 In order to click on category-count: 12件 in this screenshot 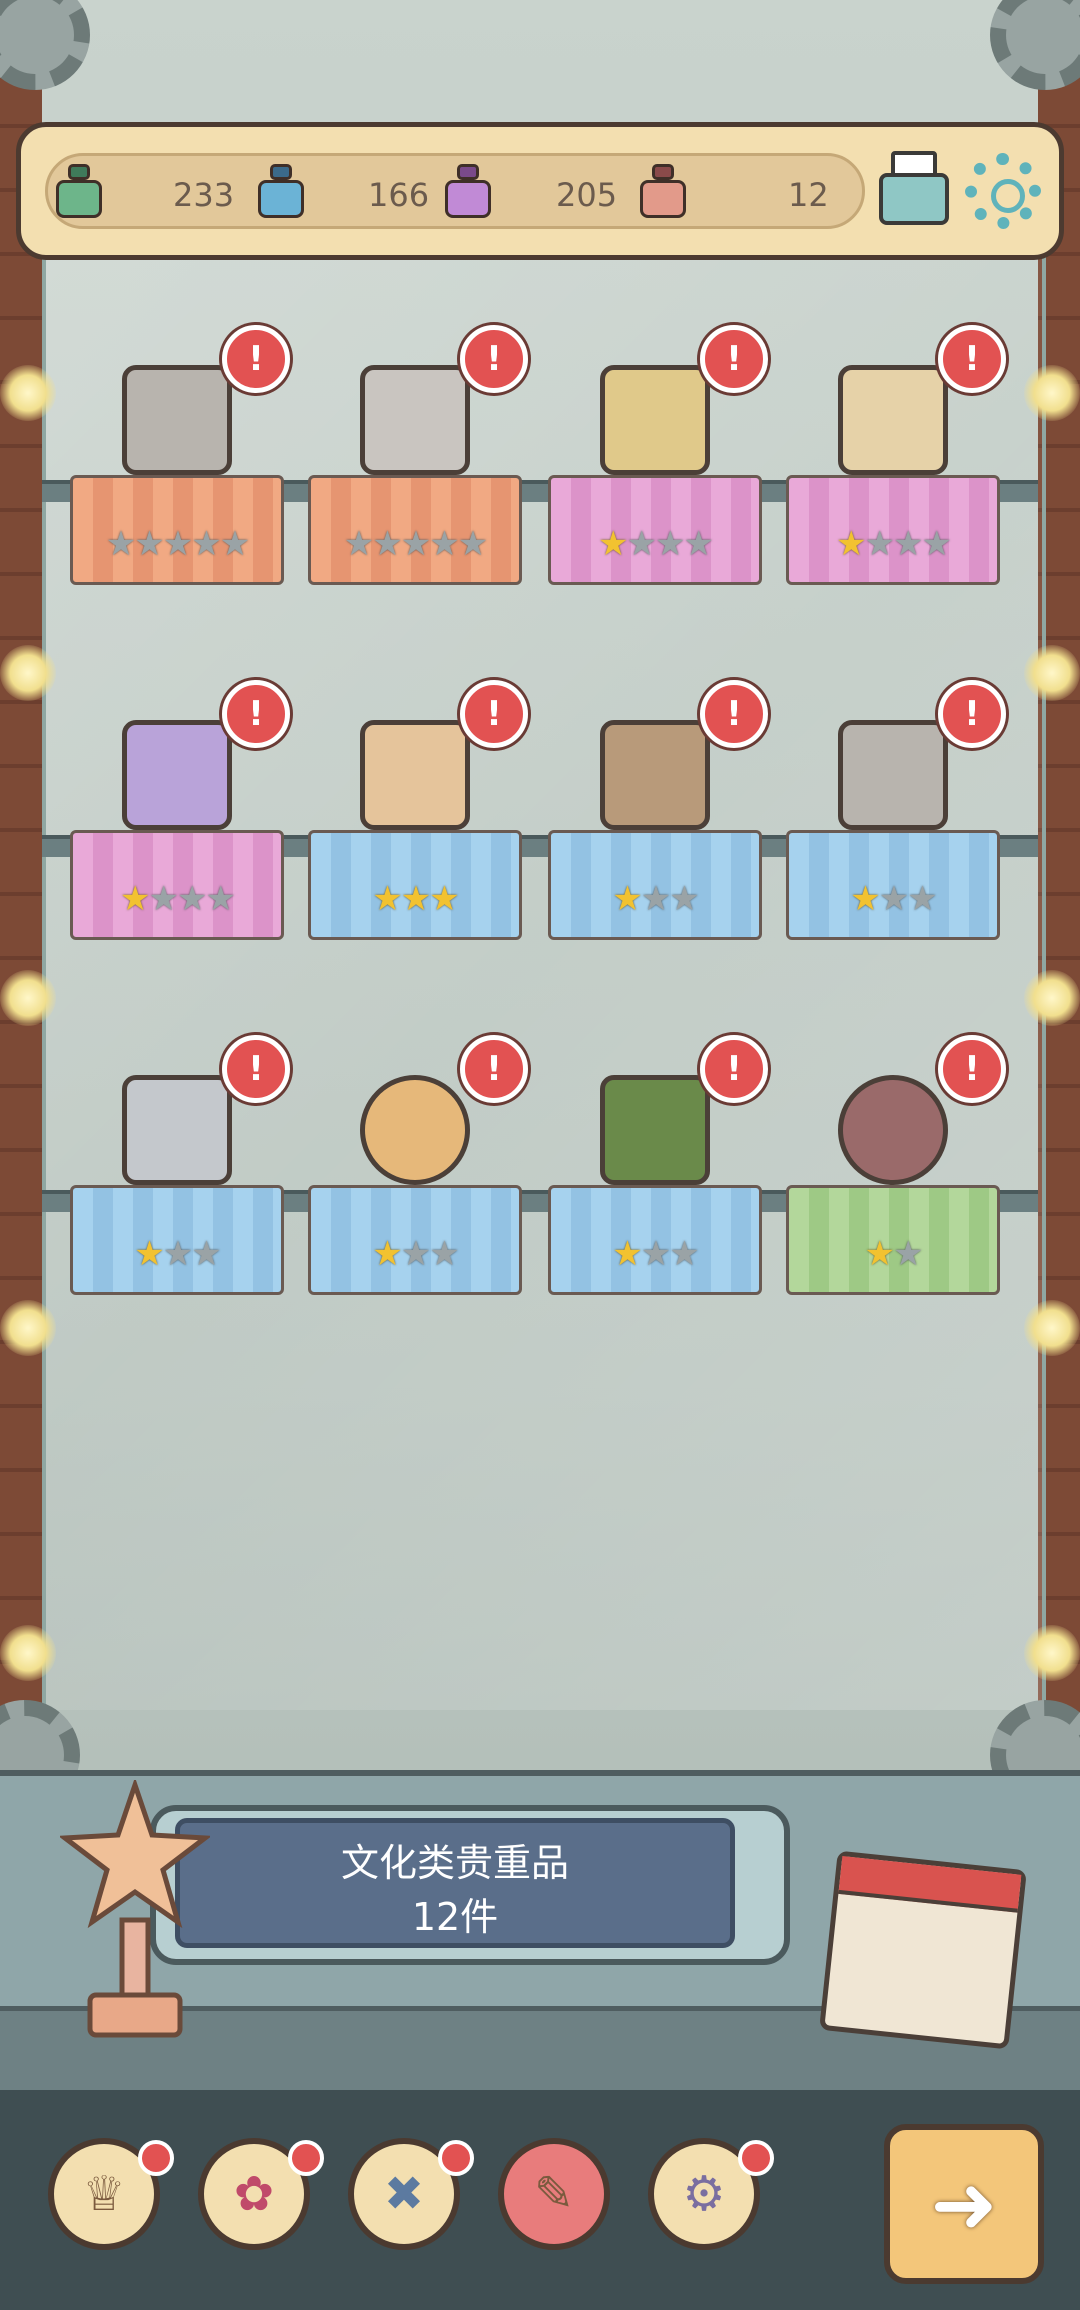, I will do `click(455, 1917)`.